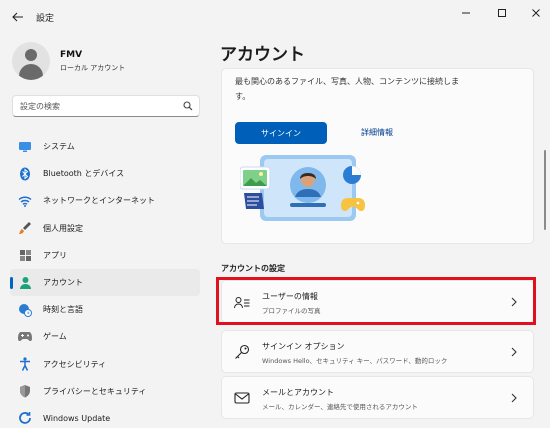 The image size is (550, 428). I want to click on sidebar-item-label: 時刻と言語, so click(63, 310).